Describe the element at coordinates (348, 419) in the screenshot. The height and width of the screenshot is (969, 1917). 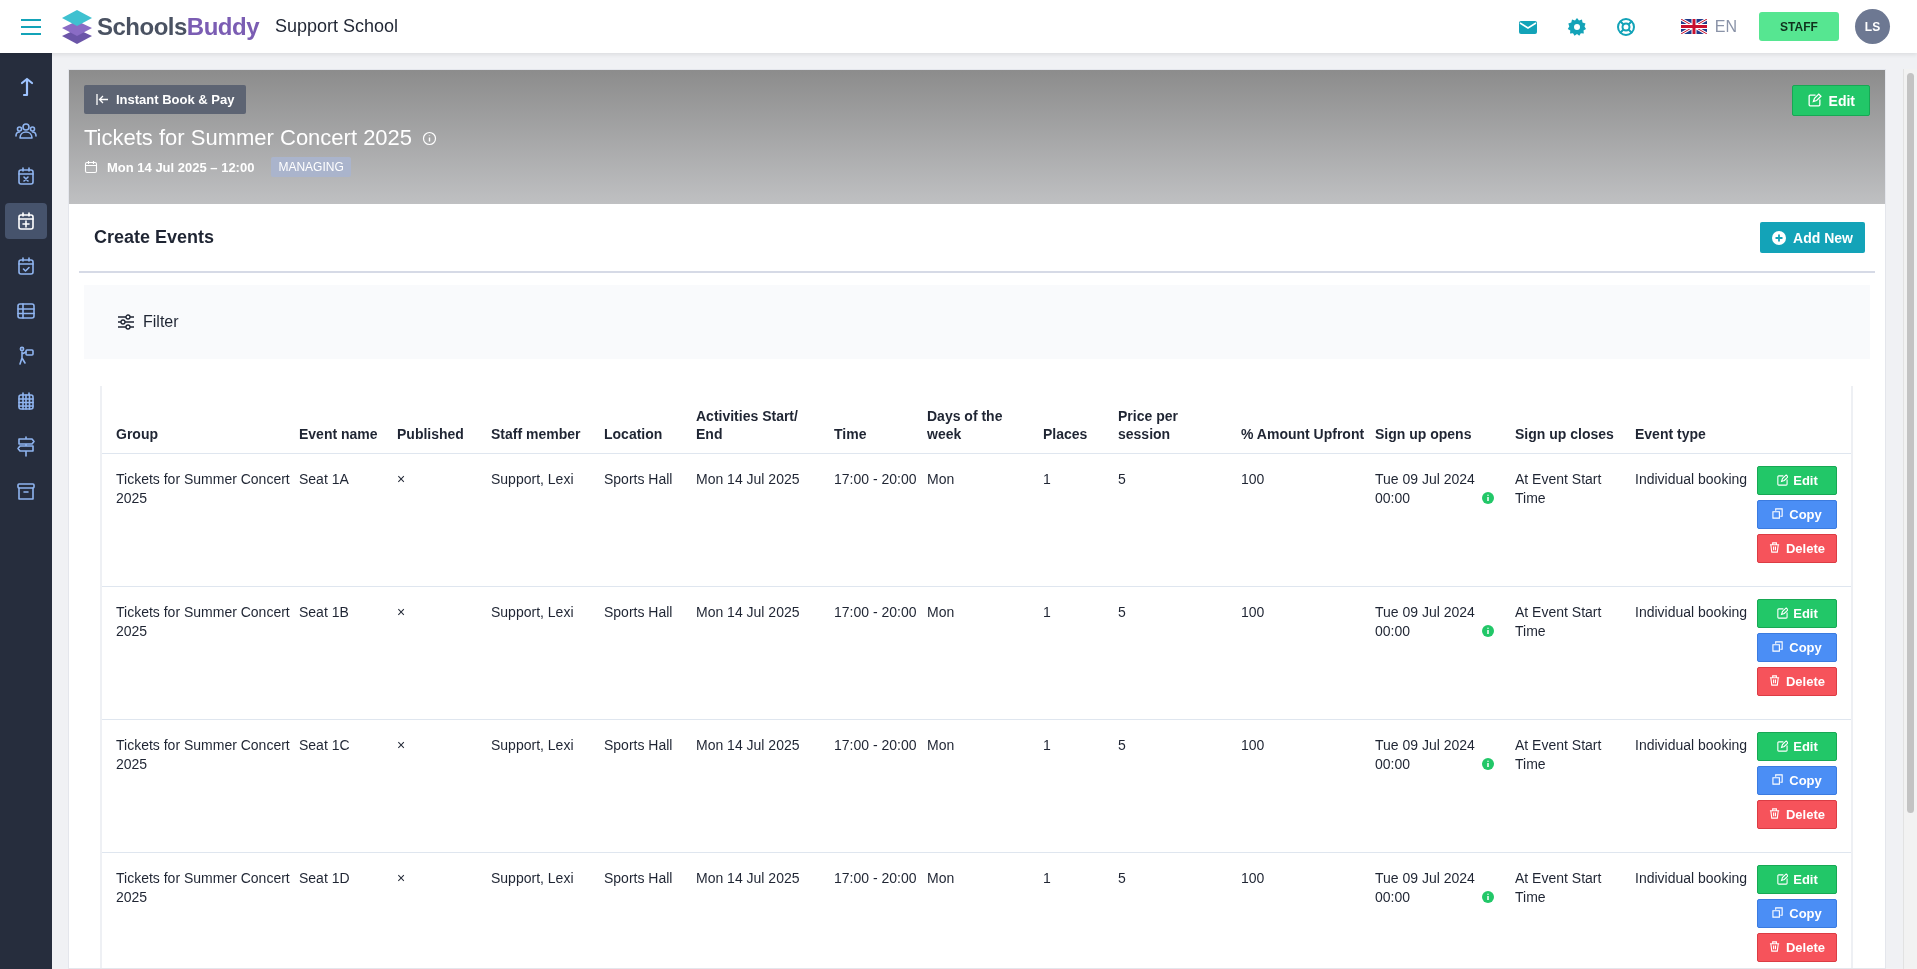
I see `column-header: Event name` at that location.